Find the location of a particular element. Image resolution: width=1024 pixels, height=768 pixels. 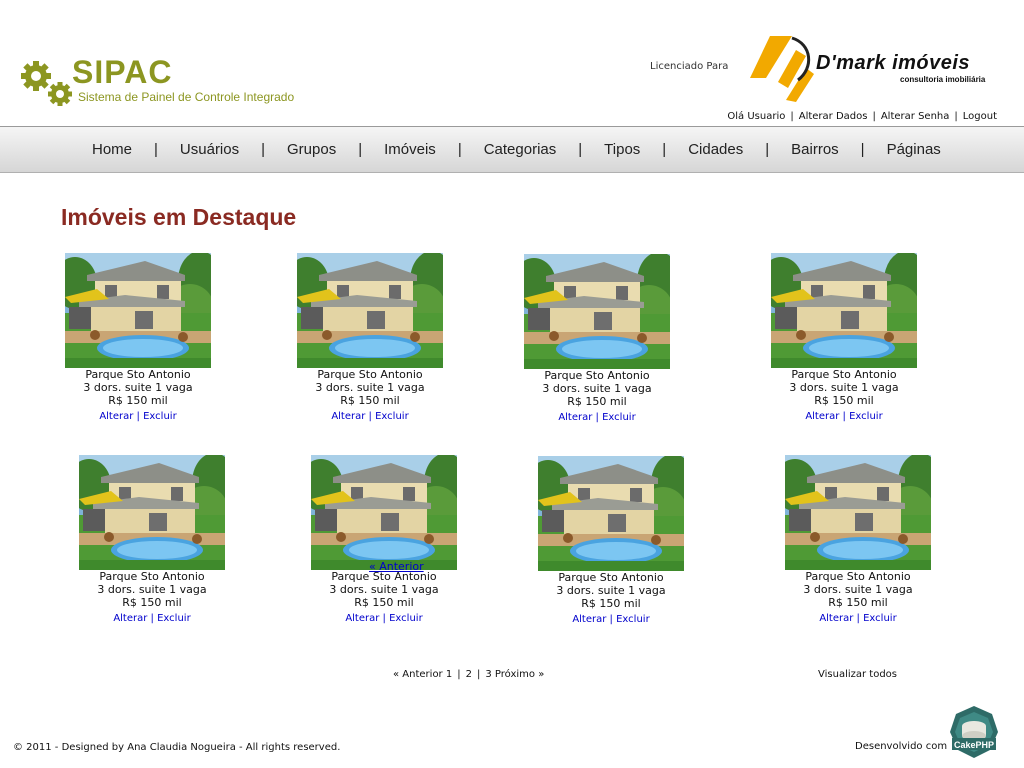

nav-item-categorias: Categorias is located at coordinates (520, 149).